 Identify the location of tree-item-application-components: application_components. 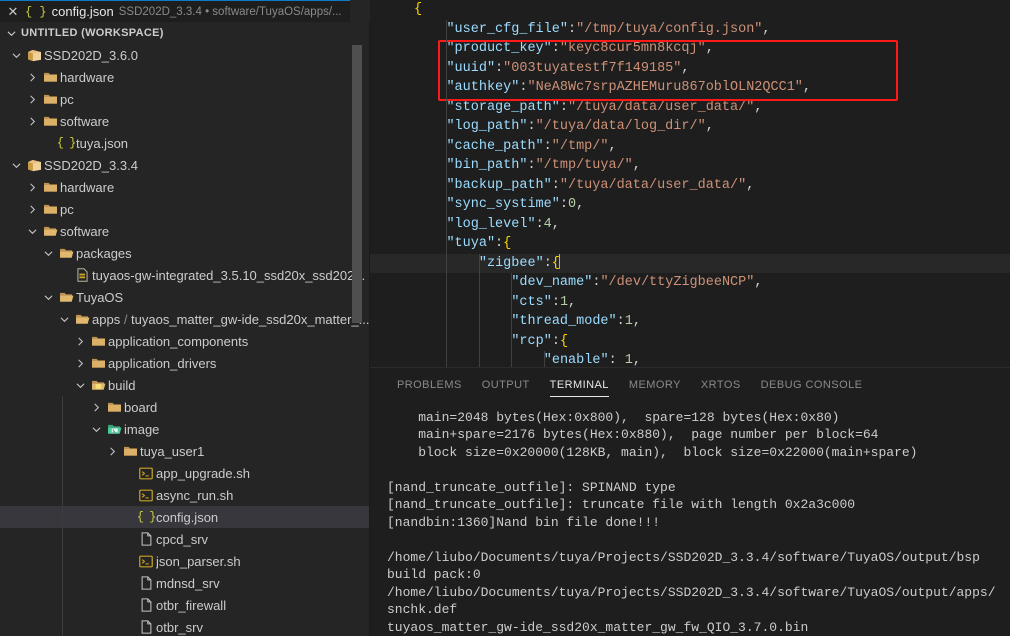
(185, 341).